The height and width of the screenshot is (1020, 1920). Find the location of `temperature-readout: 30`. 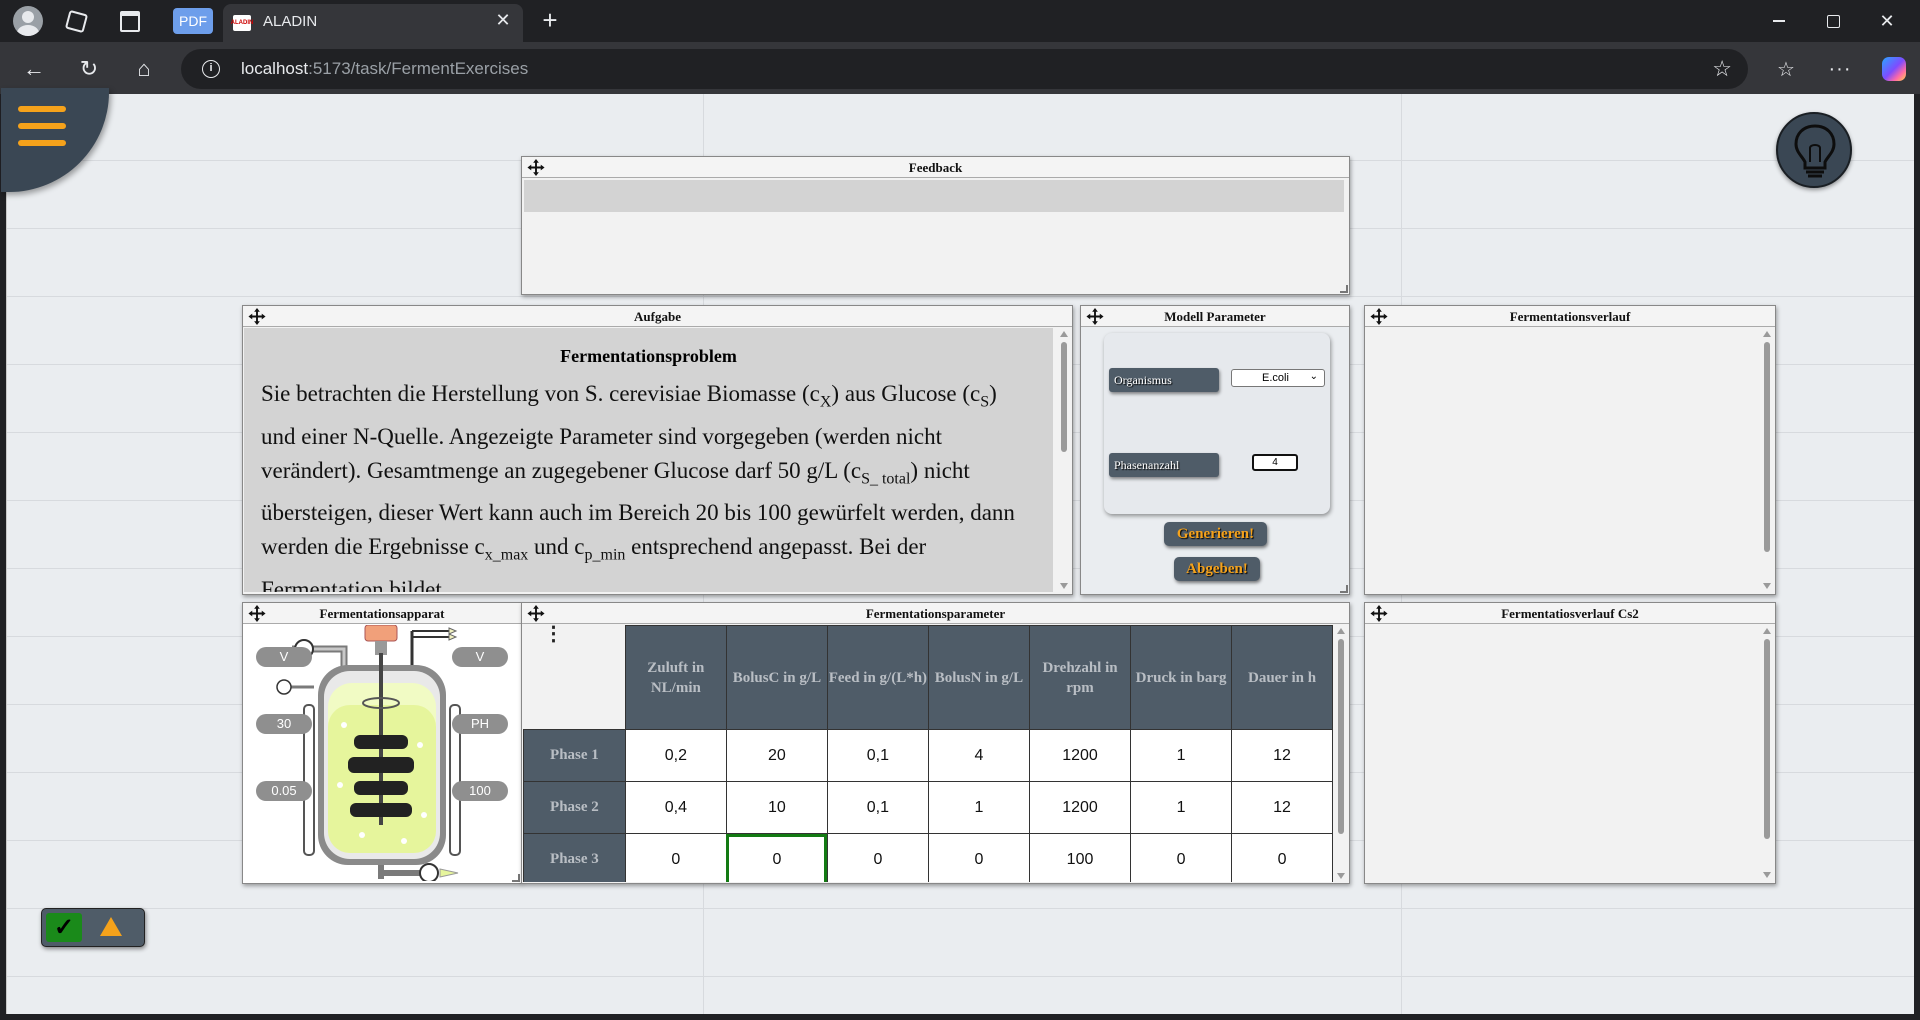

temperature-readout: 30 is located at coordinates (284, 724).